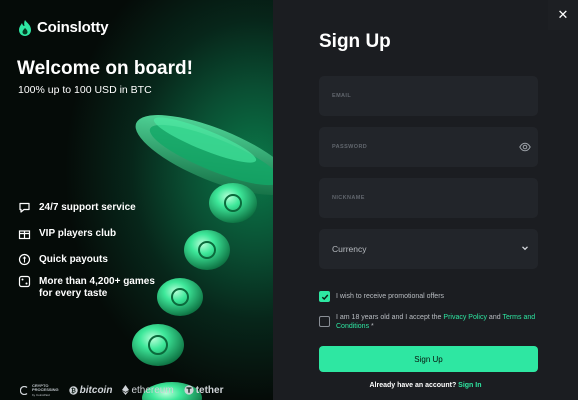 The image size is (578, 400). I want to click on feature-item: Quick payouts, so click(86, 264).